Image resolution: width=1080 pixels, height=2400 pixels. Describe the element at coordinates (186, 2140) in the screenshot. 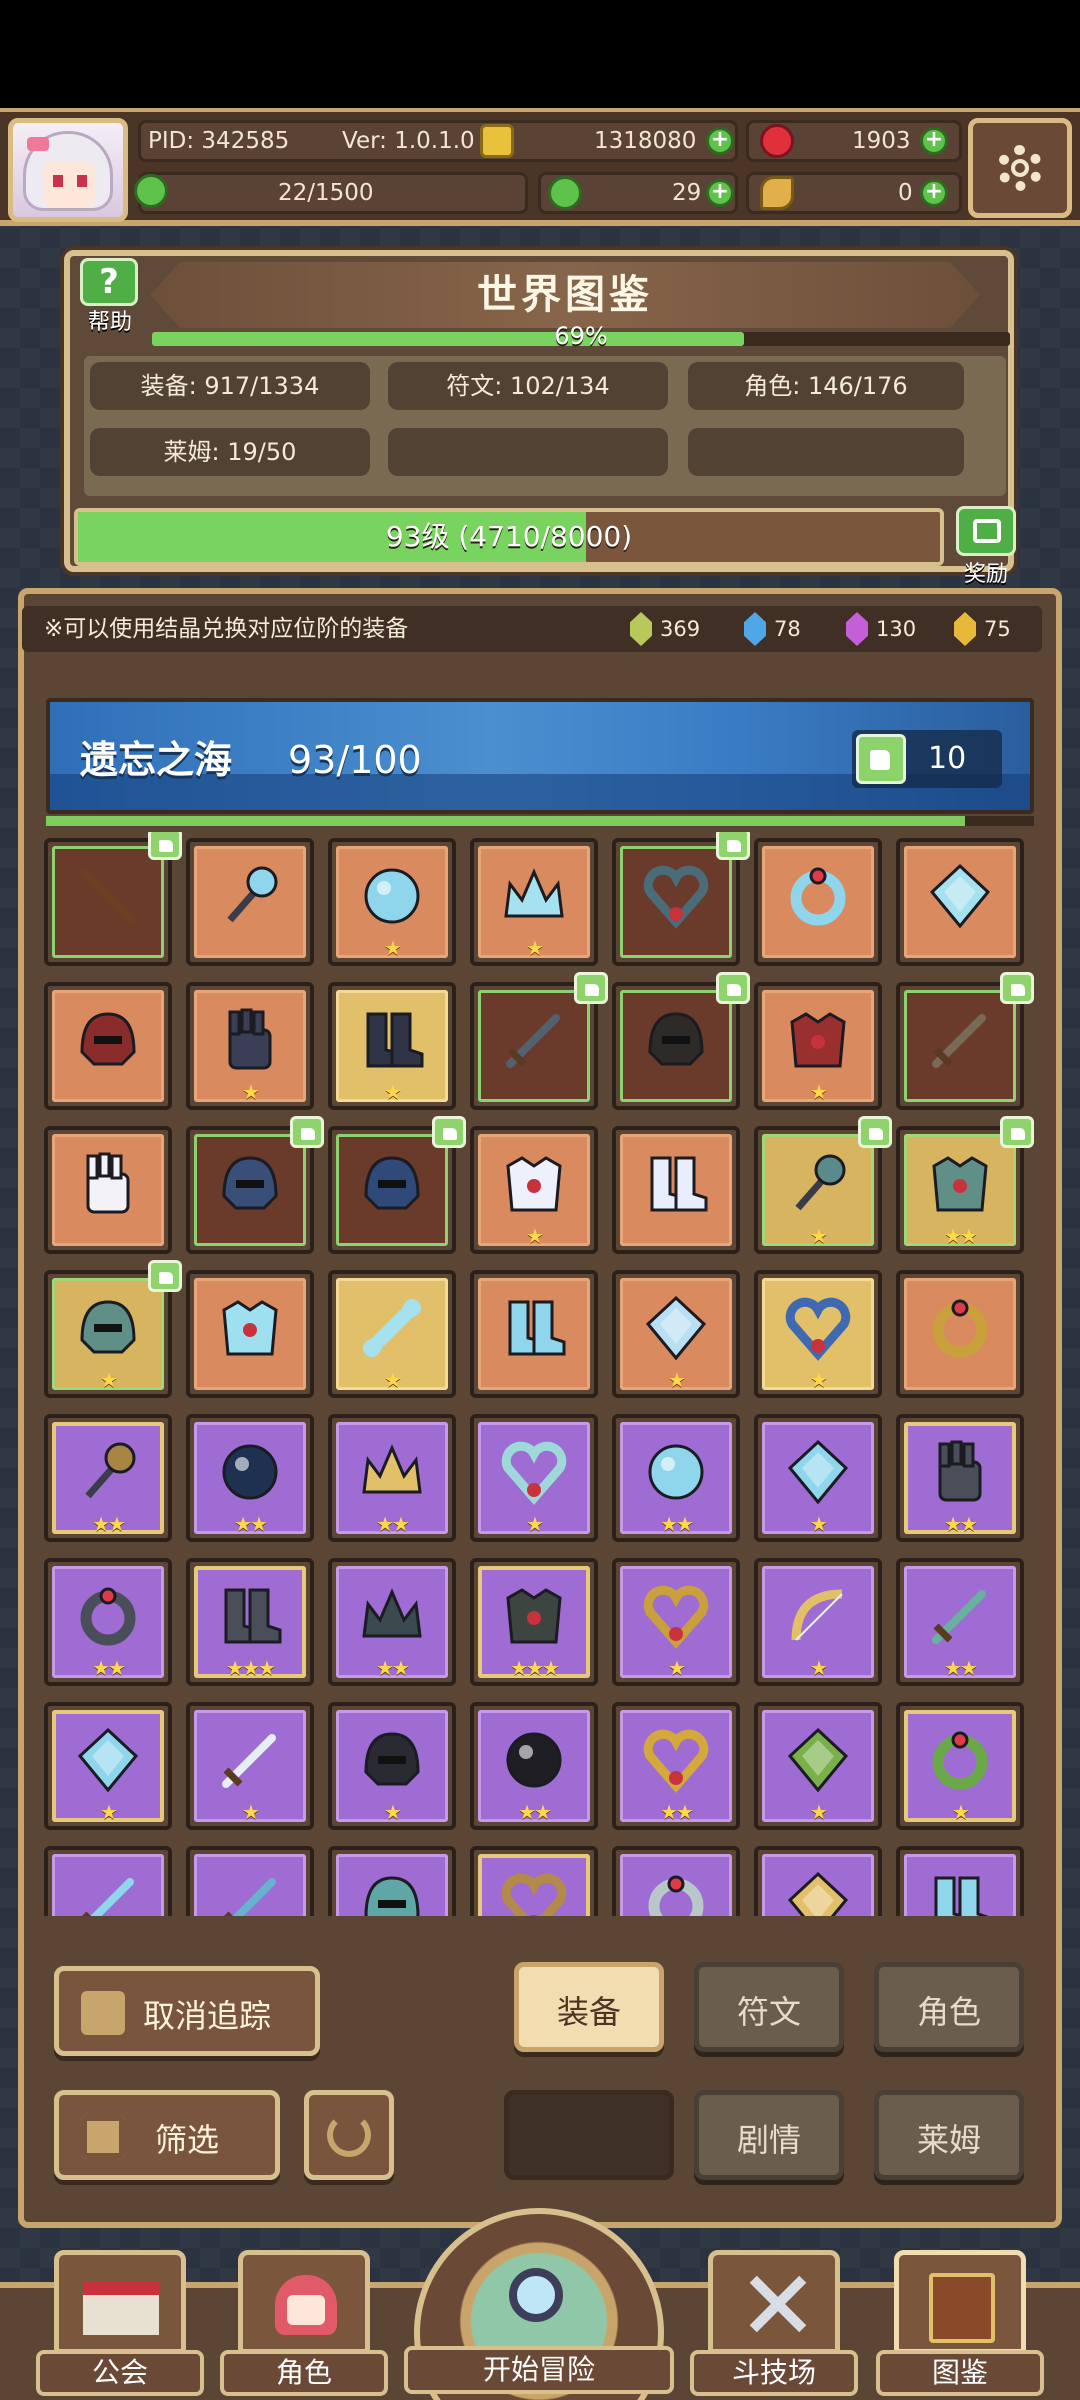

I see `filter-label: 筛选` at that location.